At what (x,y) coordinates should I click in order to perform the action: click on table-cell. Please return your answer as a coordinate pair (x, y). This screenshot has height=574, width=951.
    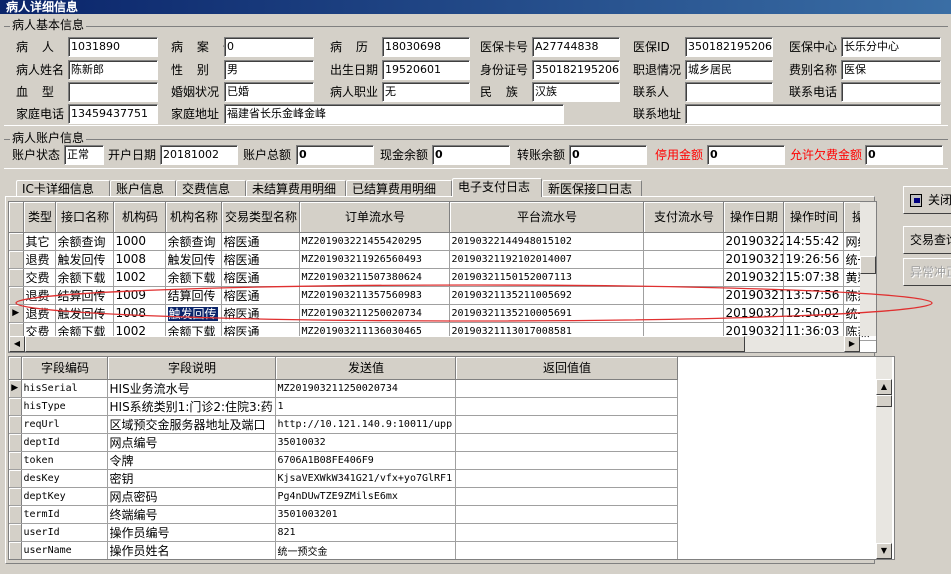
    Looking at the image, I should click on (566, 478).